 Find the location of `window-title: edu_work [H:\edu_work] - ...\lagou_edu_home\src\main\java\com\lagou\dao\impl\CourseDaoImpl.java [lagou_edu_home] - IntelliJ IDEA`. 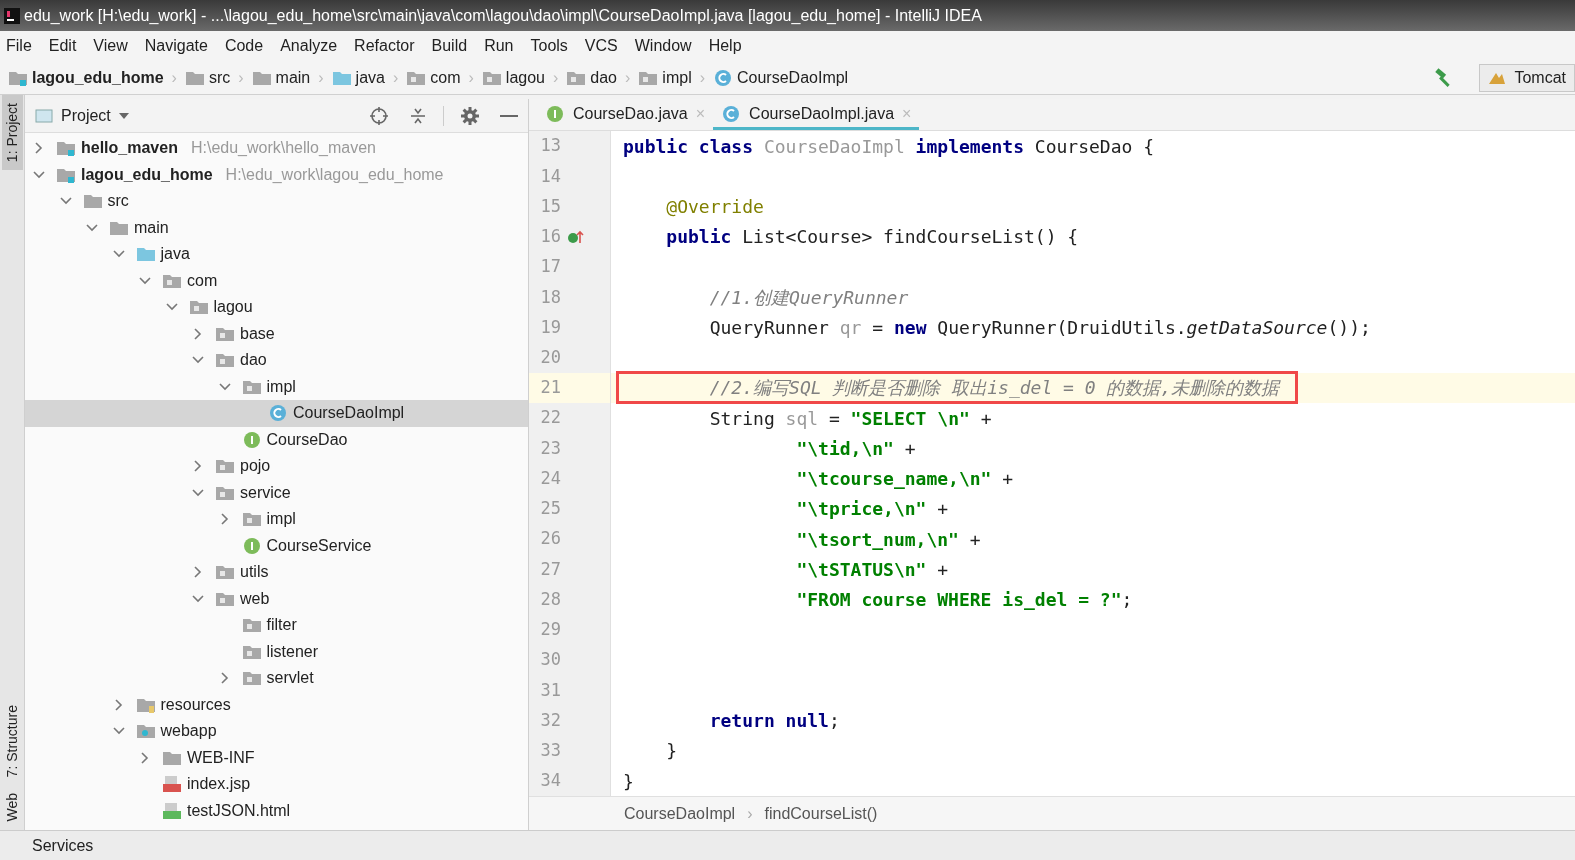

window-title: edu_work [H:\edu_work] - ...\lagou_edu_home\src\main\java\com\lagou\dao\impl\CourseDaoImpl.java [lagou_edu_home] - IntelliJ IDEA is located at coordinates (503, 15).